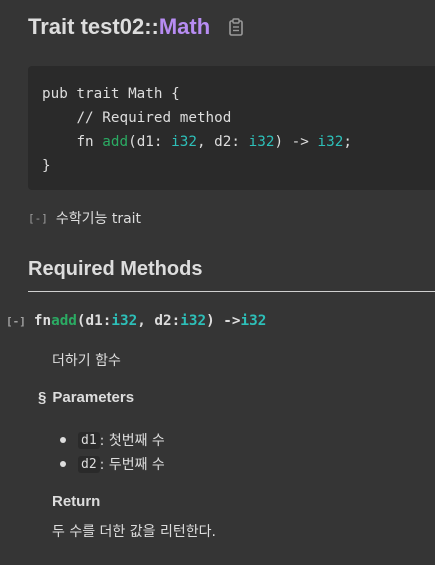 This screenshot has width=435, height=565. What do you see at coordinates (132, 465) in the screenshot?
I see `param-description: : 두번째 수` at bounding box center [132, 465].